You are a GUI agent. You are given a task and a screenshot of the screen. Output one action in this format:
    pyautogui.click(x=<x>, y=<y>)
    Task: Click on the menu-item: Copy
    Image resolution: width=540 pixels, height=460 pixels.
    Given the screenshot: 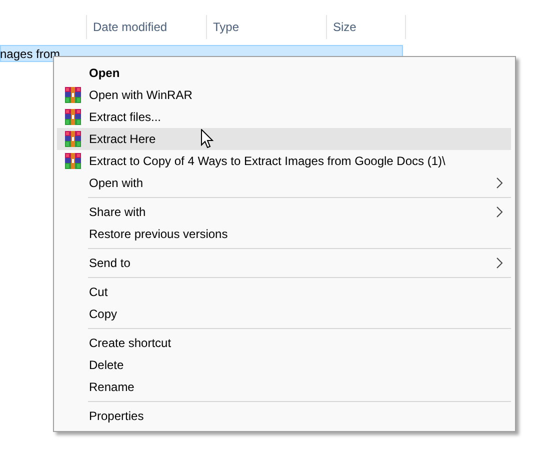 What is the action you would take?
    pyautogui.click(x=284, y=314)
    